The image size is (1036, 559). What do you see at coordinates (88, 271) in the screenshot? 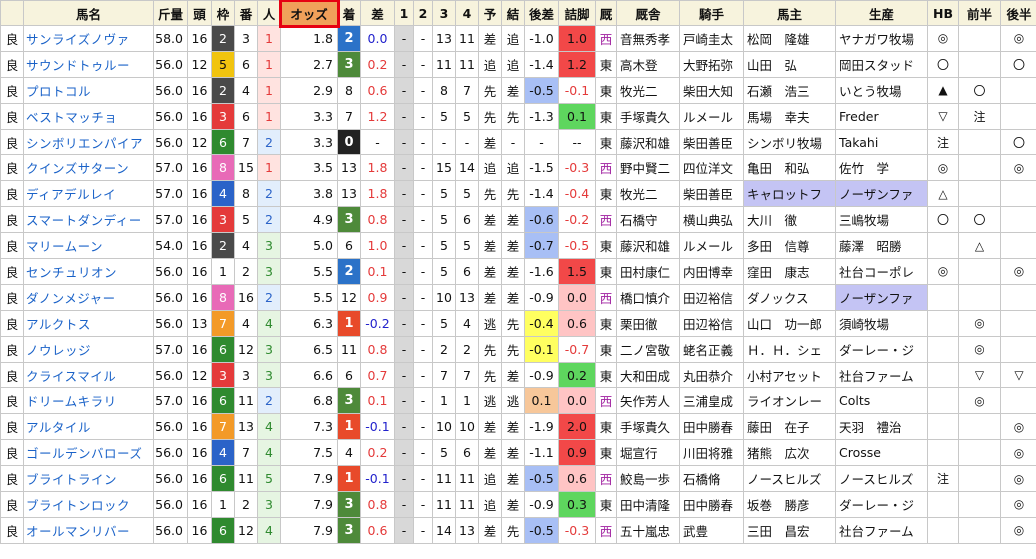
I see `cell-name: センチュリオン` at bounding box center [88, 271].